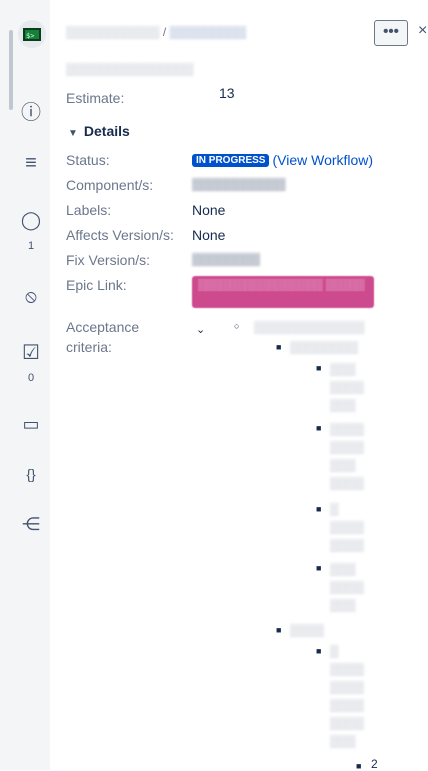  I want to click on component-label: Component/s:, so click(110, 185).